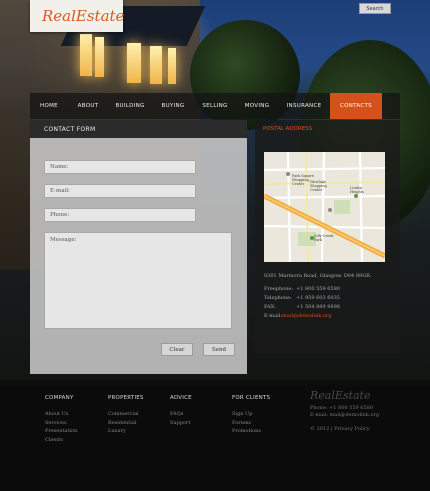 The width and height of the screenshot is (430, 491). Describe the element at coordinates (251, 423) in the screenshot. I see `footer-link: Forums` at that location.